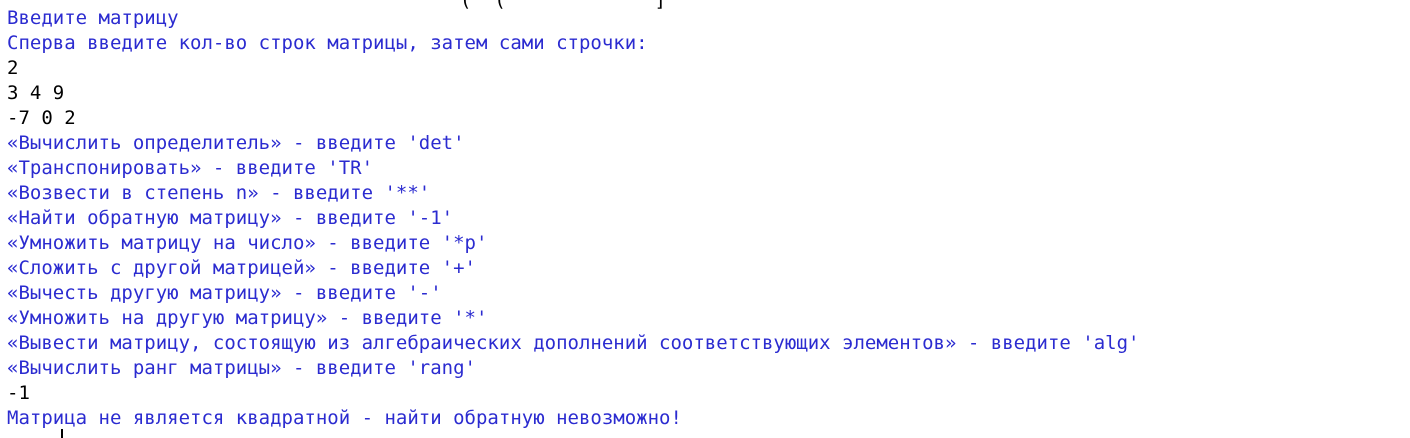 The width and height of the screenshot is (1410, 438). I want to click on console-line-input-command: -1, so click(18, 393).